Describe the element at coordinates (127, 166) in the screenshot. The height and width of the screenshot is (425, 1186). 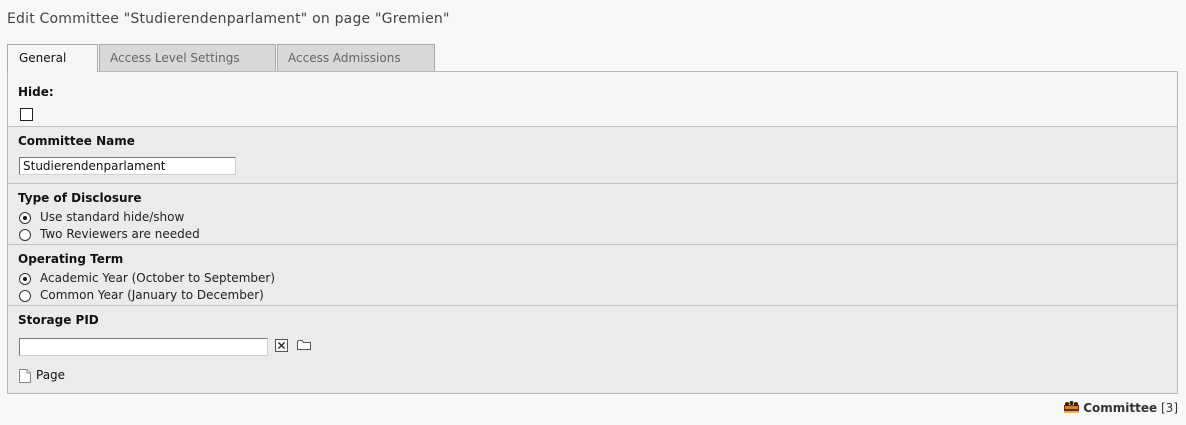
I see `committee-name-input` at that location.